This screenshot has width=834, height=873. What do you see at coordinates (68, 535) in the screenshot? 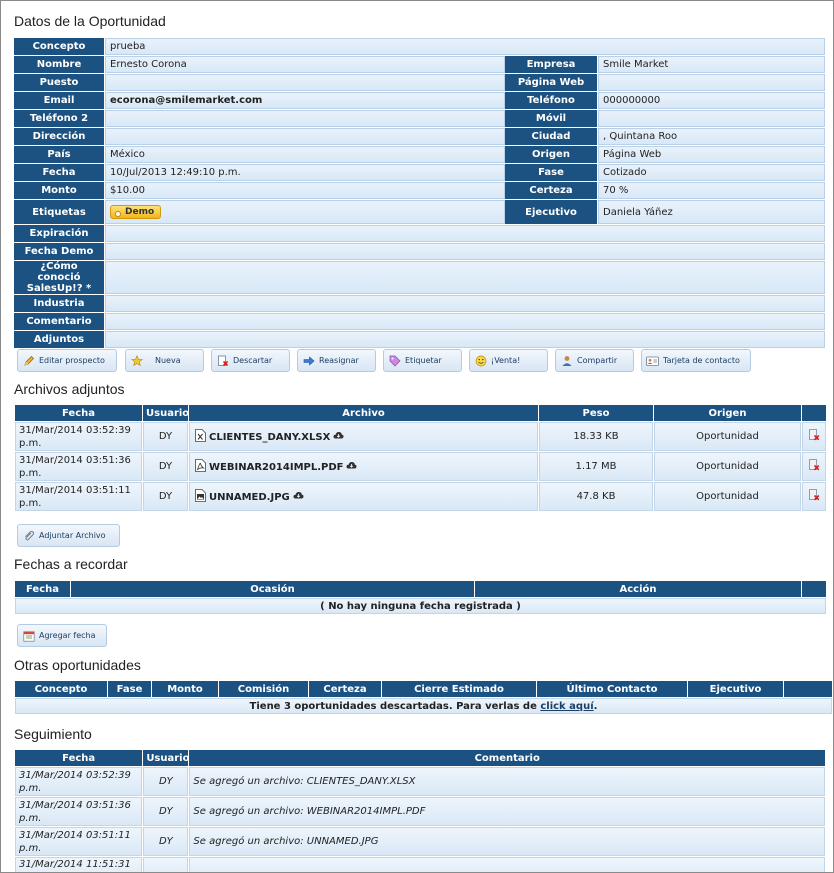
I see `attach-file-button: Adjuntar Archivo` at bounding box center [68, 535].